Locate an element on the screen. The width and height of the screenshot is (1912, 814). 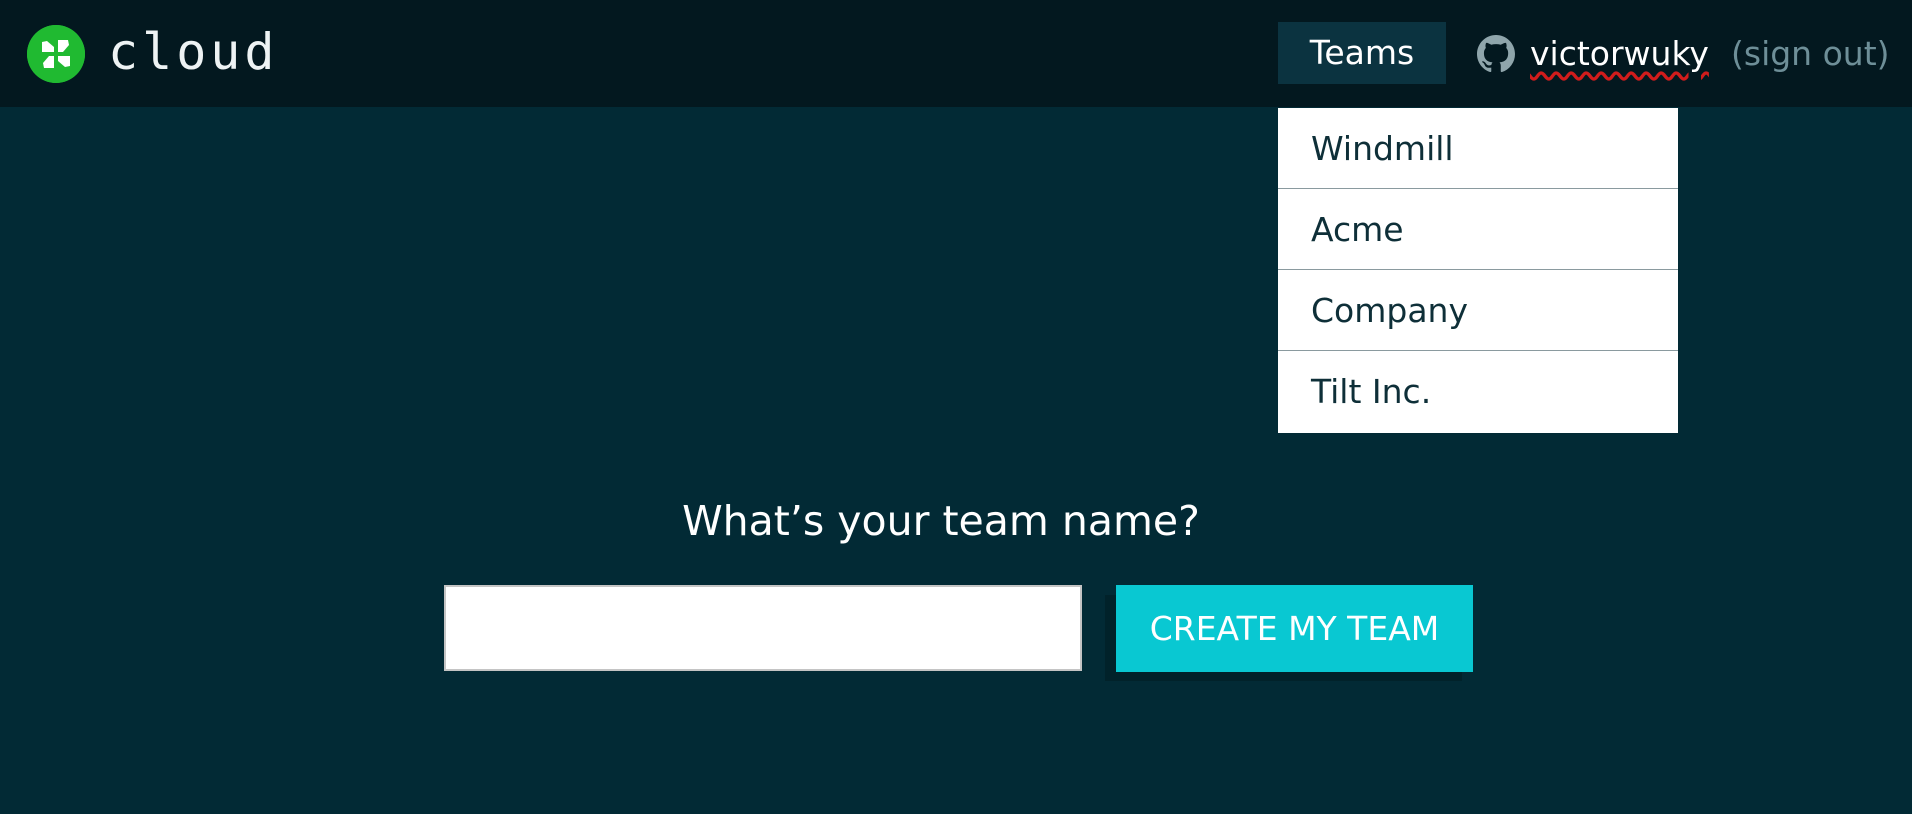
create-team-button: CREATE MY TEAM is located at coordinates (1294, 628).